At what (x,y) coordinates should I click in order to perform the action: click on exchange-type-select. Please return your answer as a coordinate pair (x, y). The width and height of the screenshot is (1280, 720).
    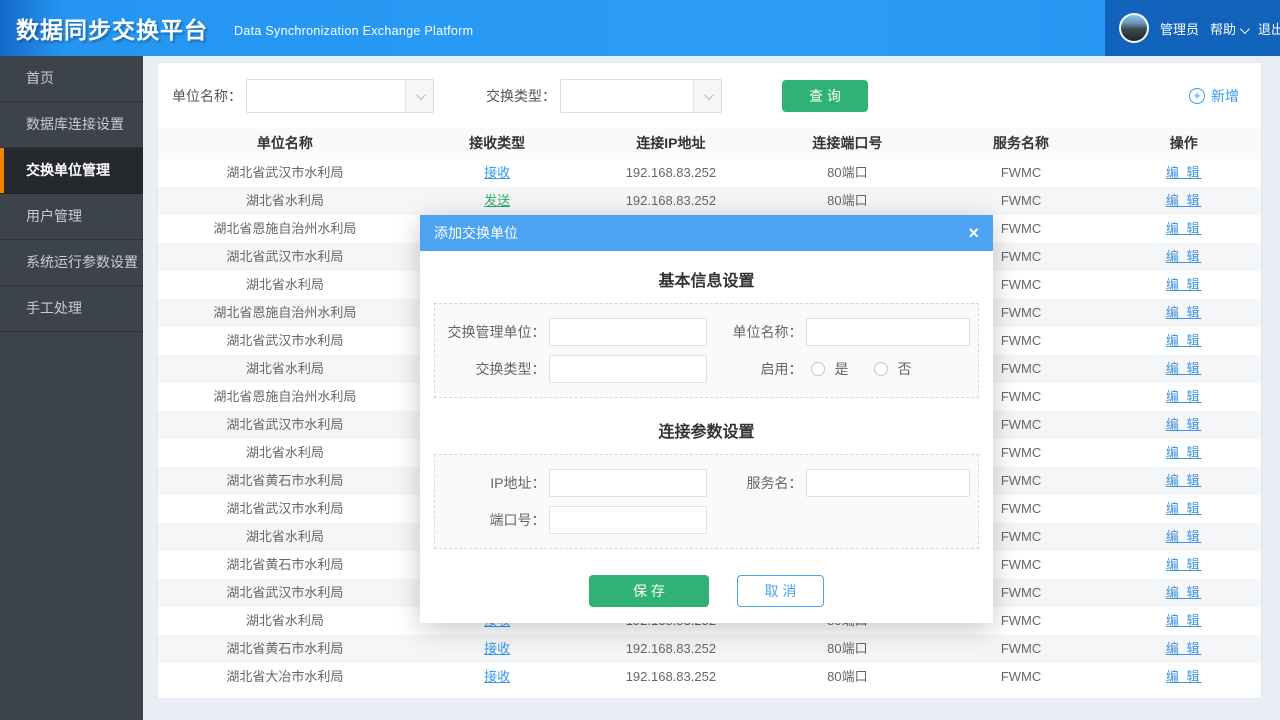
    Looking at the image, I should click on (641, 96).